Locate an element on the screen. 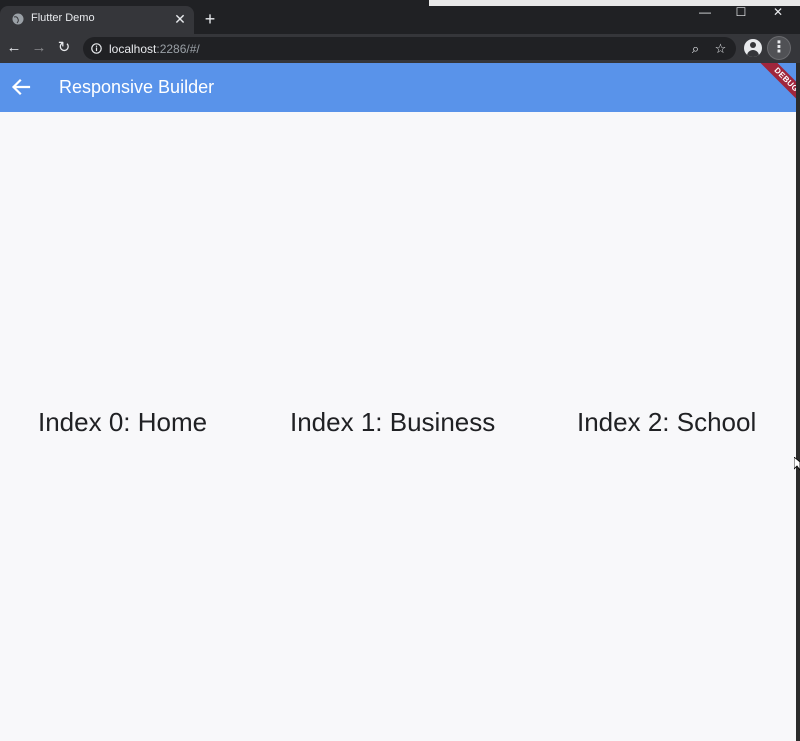 The width and height of the screenshot is (800, 741). tab-title: Flutter Demo is located at coordinates (63, 18).